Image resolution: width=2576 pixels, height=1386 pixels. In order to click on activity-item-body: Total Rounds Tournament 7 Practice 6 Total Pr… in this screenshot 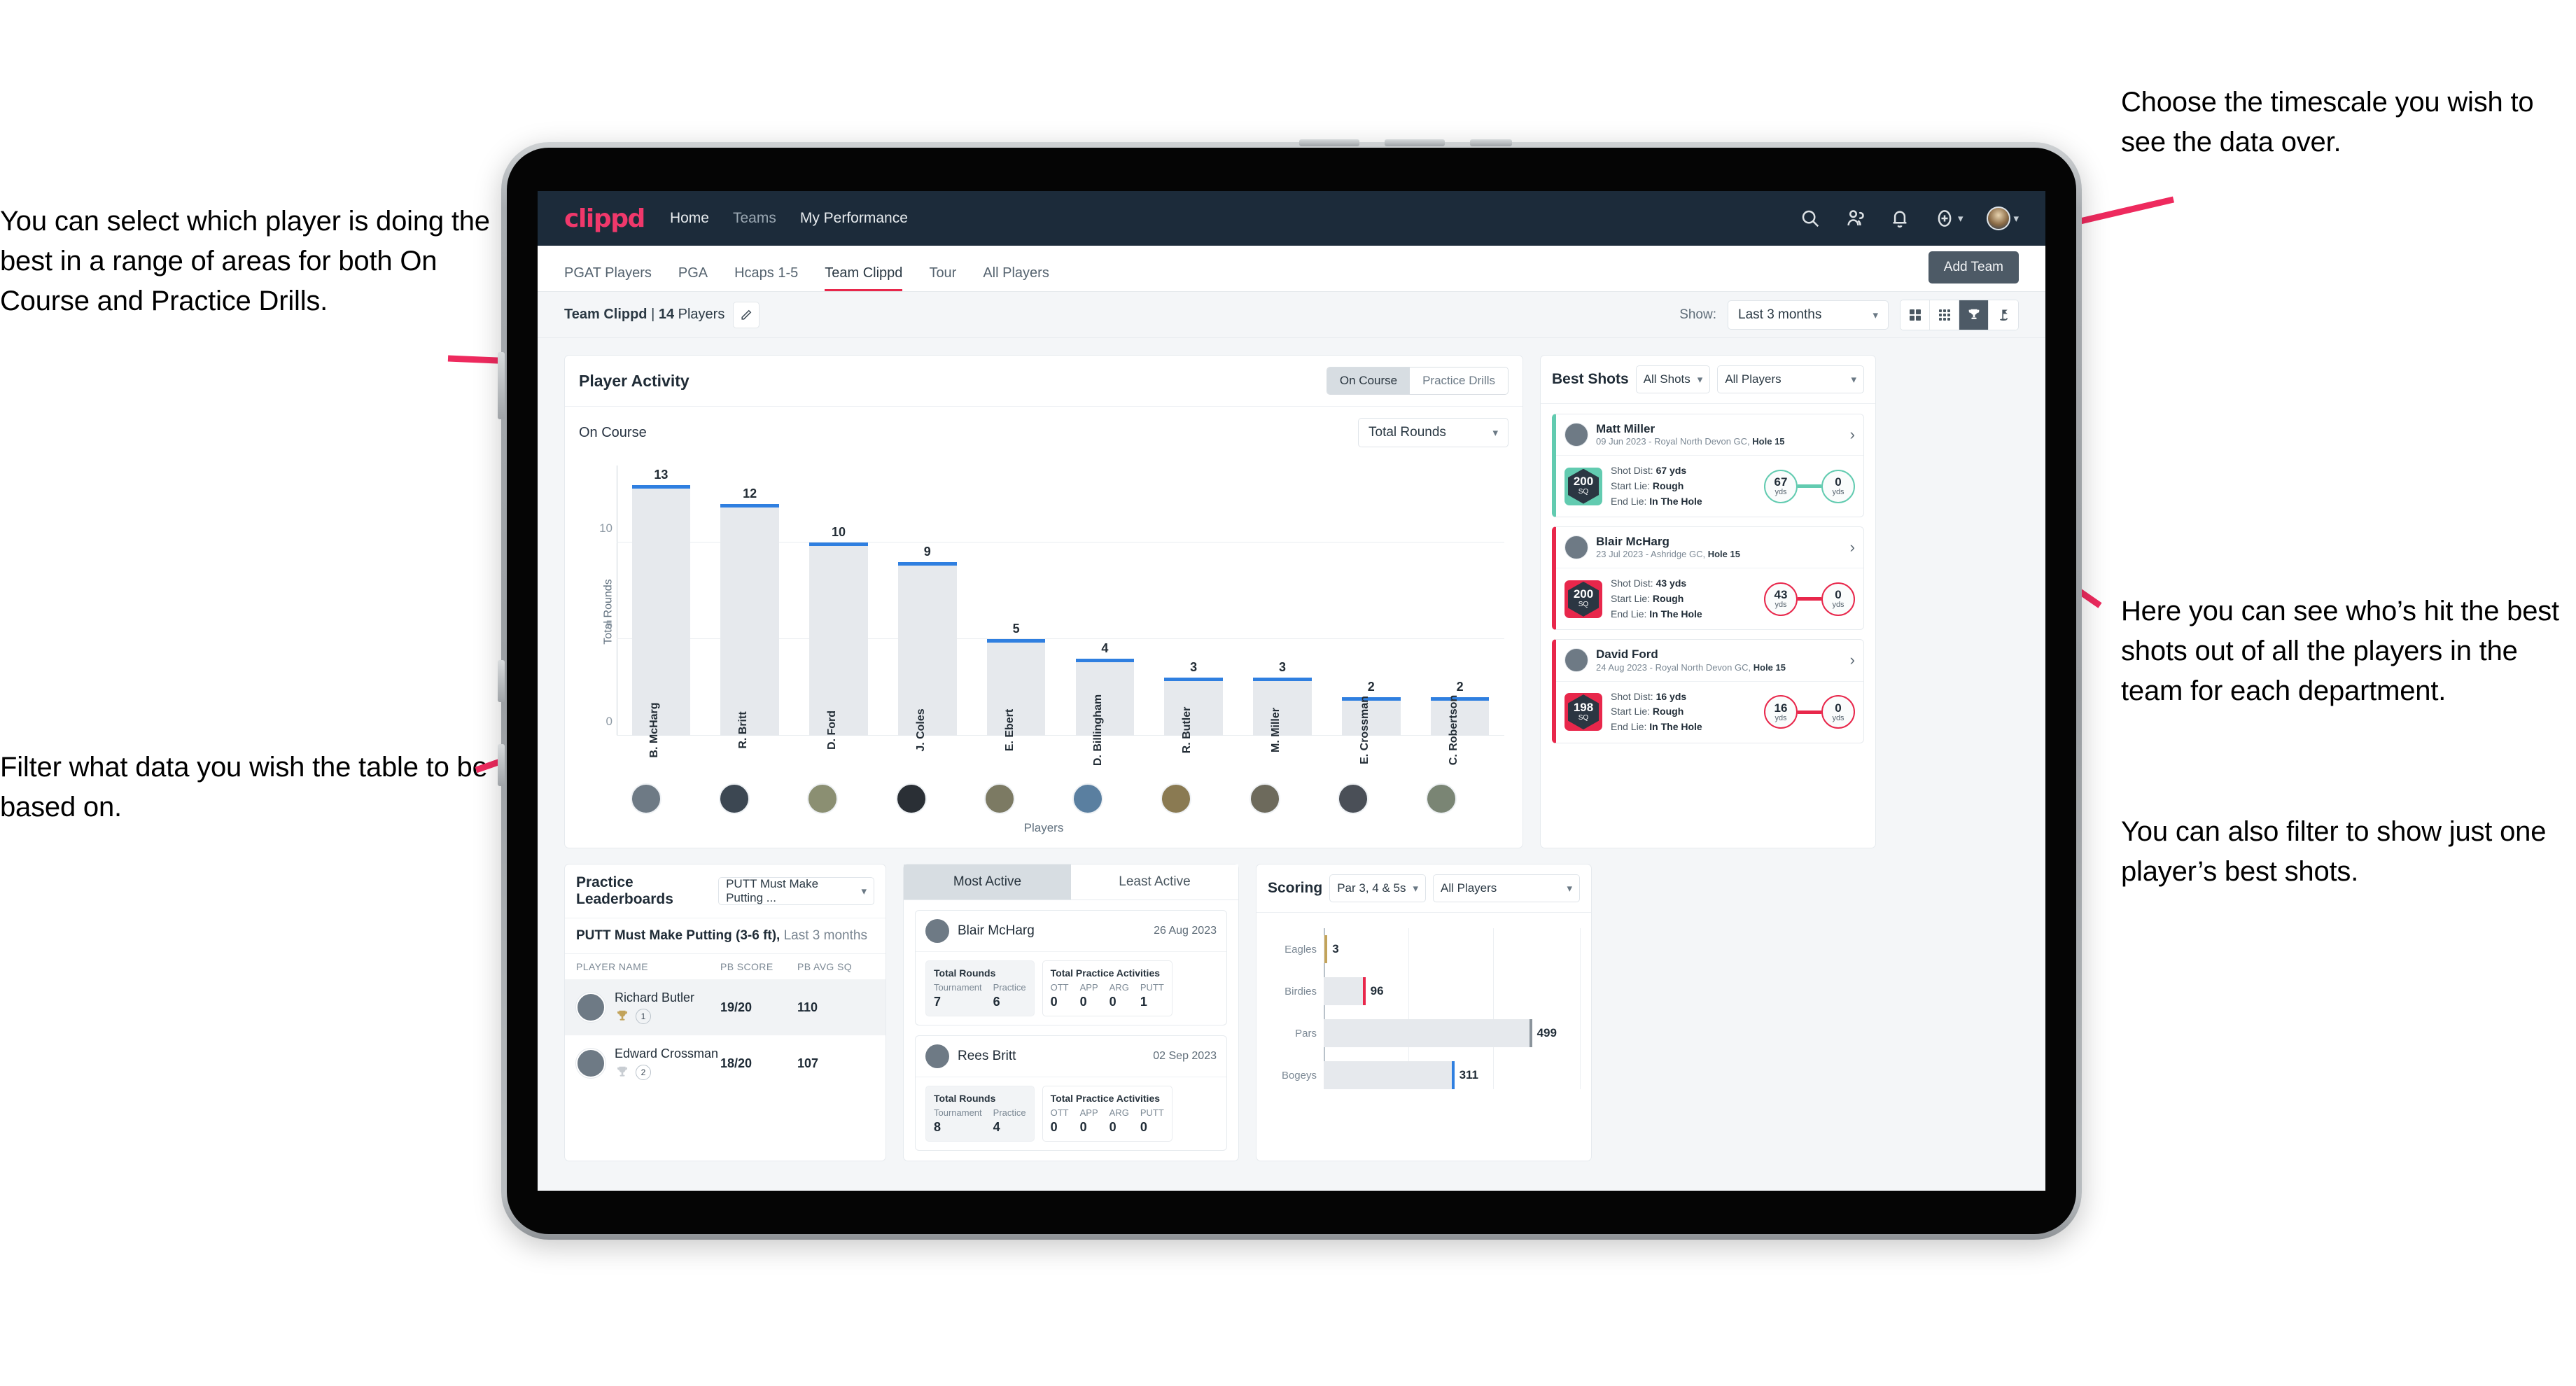, I will do `click(1071, 988)`.